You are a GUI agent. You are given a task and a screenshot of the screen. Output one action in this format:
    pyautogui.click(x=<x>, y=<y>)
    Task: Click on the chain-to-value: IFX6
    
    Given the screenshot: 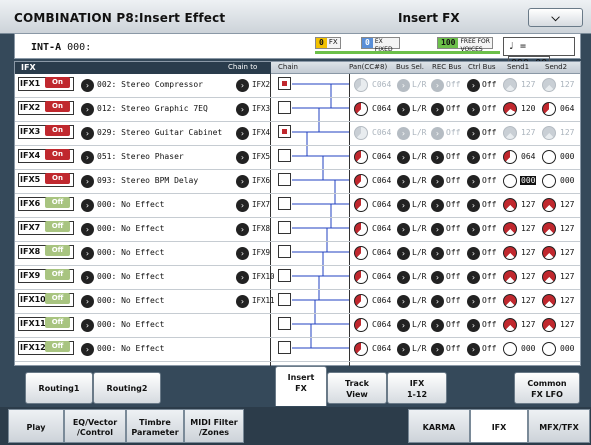 What is the action you would take?
    pyautogui.click(x=261, y=180)
    